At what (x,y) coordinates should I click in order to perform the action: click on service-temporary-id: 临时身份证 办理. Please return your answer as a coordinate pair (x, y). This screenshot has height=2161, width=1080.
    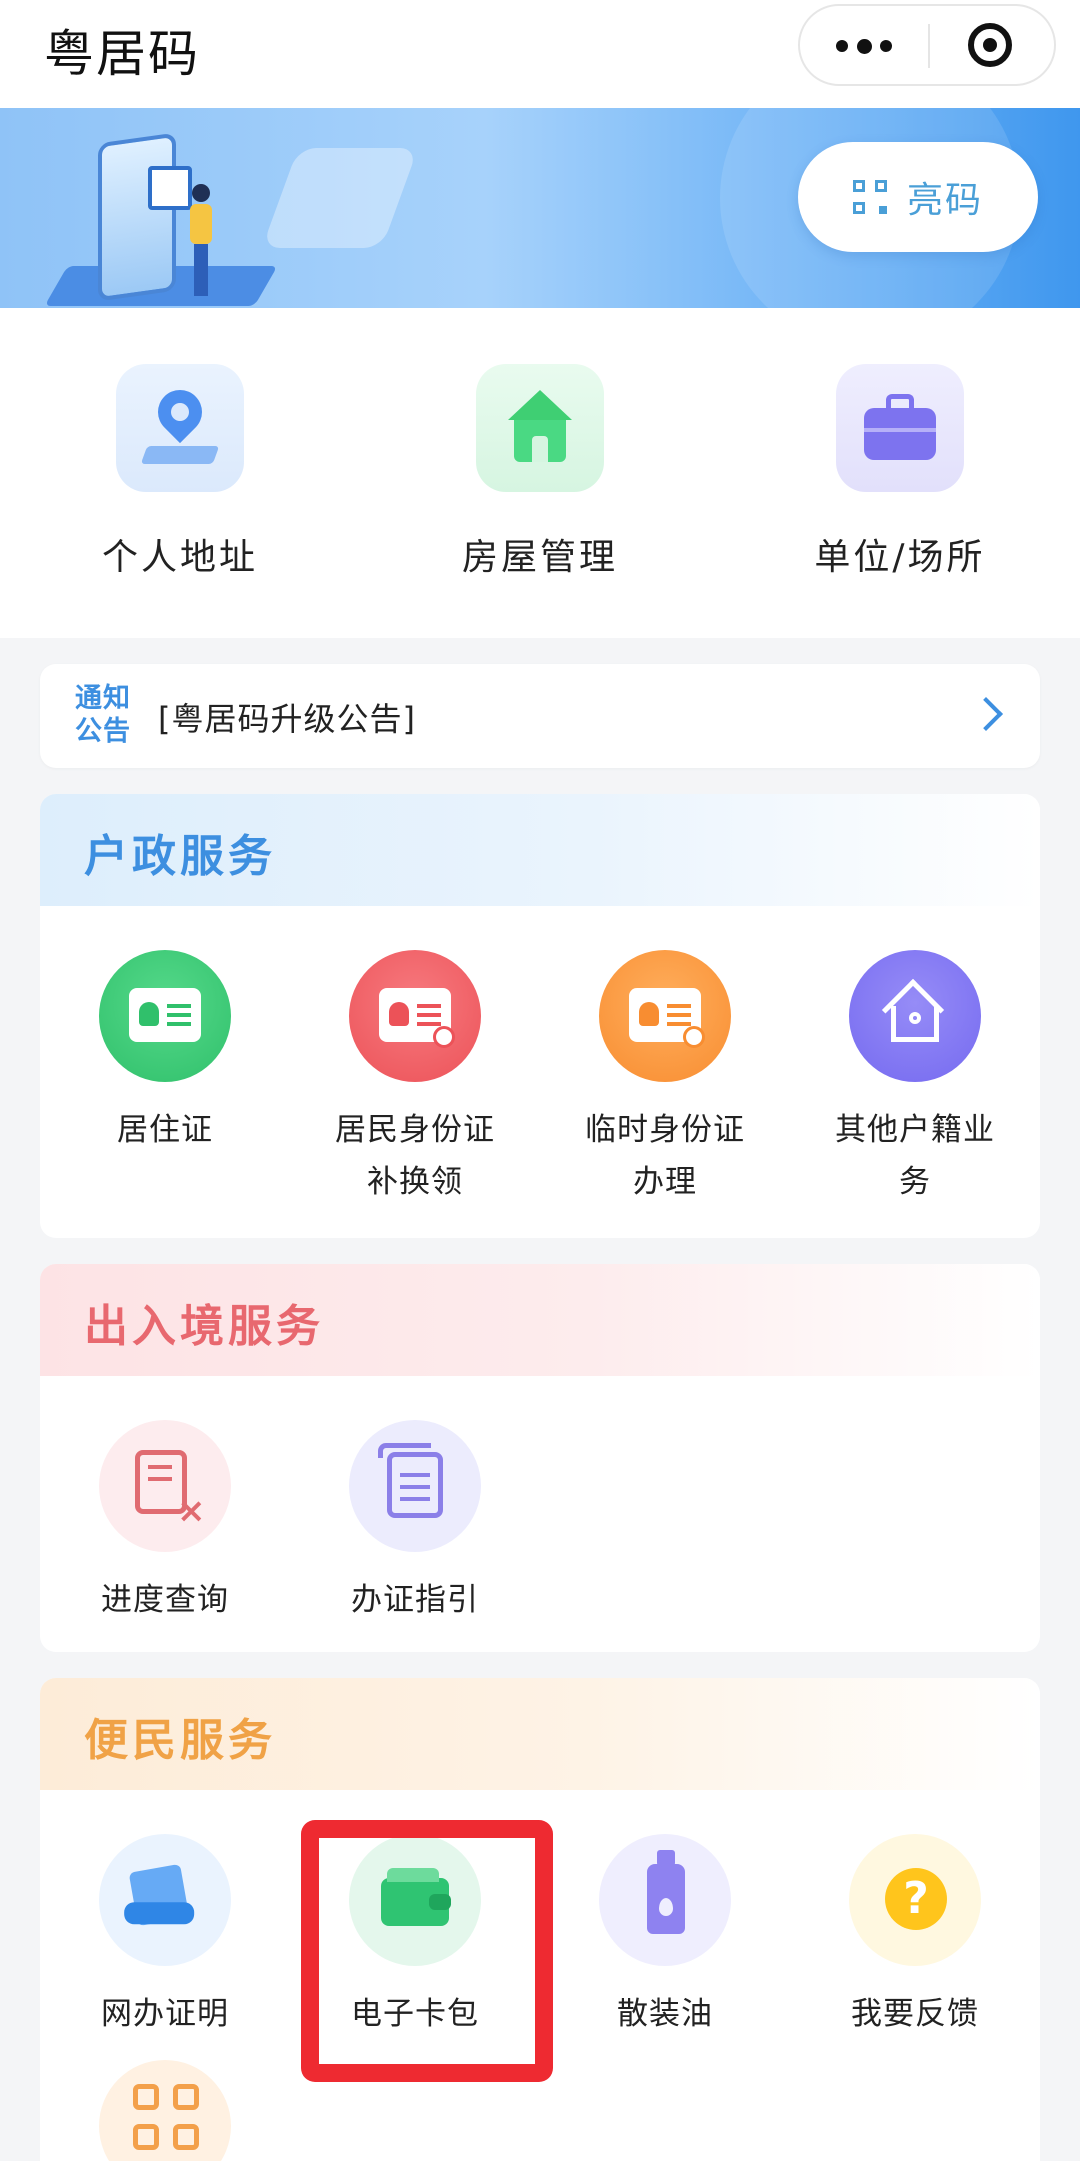
    Looking at the image, I should click on (665, 1079).